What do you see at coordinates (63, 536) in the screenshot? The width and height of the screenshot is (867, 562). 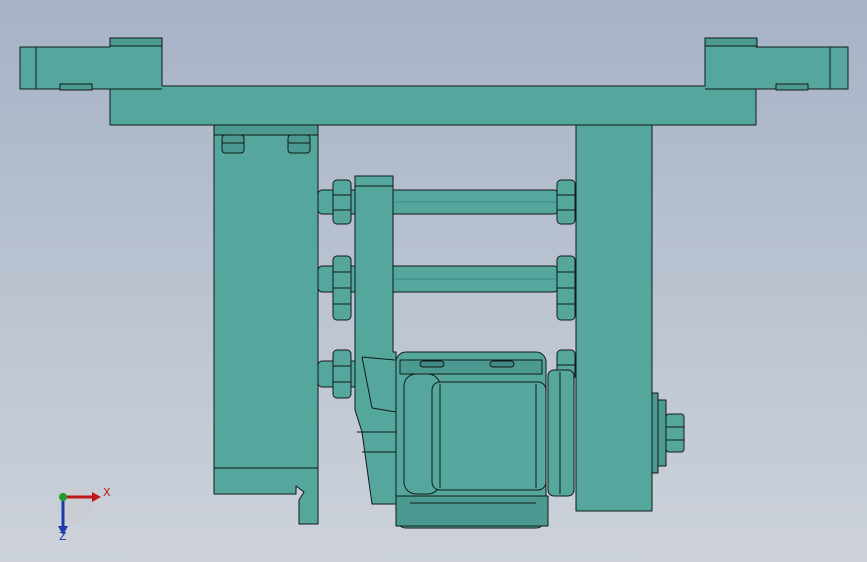 I see `z-axis-label: Z` at bounding box center [63, 536].